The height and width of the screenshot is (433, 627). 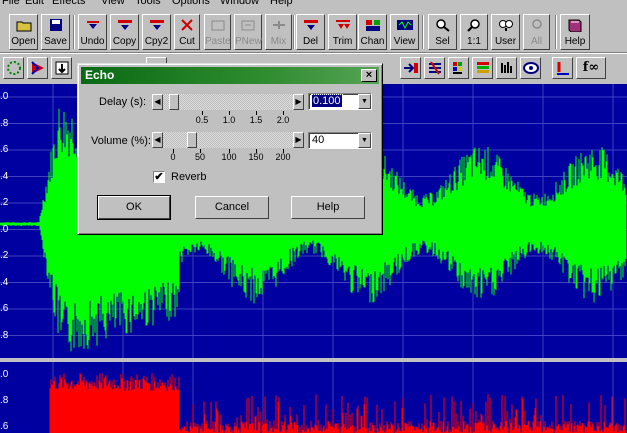 What do you see at coordinates (442, 32) in the screenshot?
I see `sel-button: Sel` at bounding box center [442, 32].